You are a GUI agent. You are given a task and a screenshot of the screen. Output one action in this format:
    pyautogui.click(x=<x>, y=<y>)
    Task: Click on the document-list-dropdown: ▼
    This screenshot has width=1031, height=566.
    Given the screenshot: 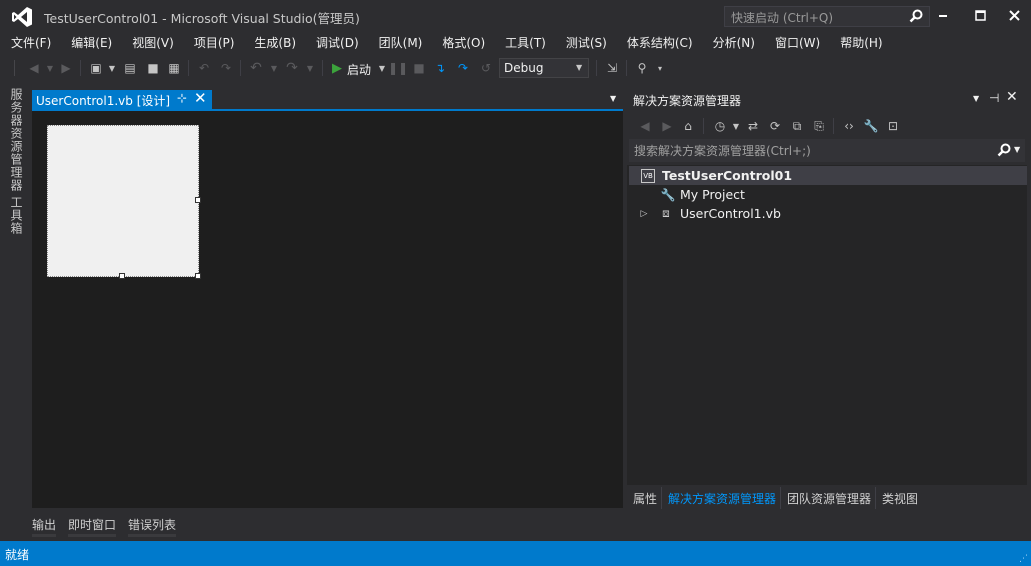 What is the action you would take?
    pyautogui.click(x=613, y=98)
    